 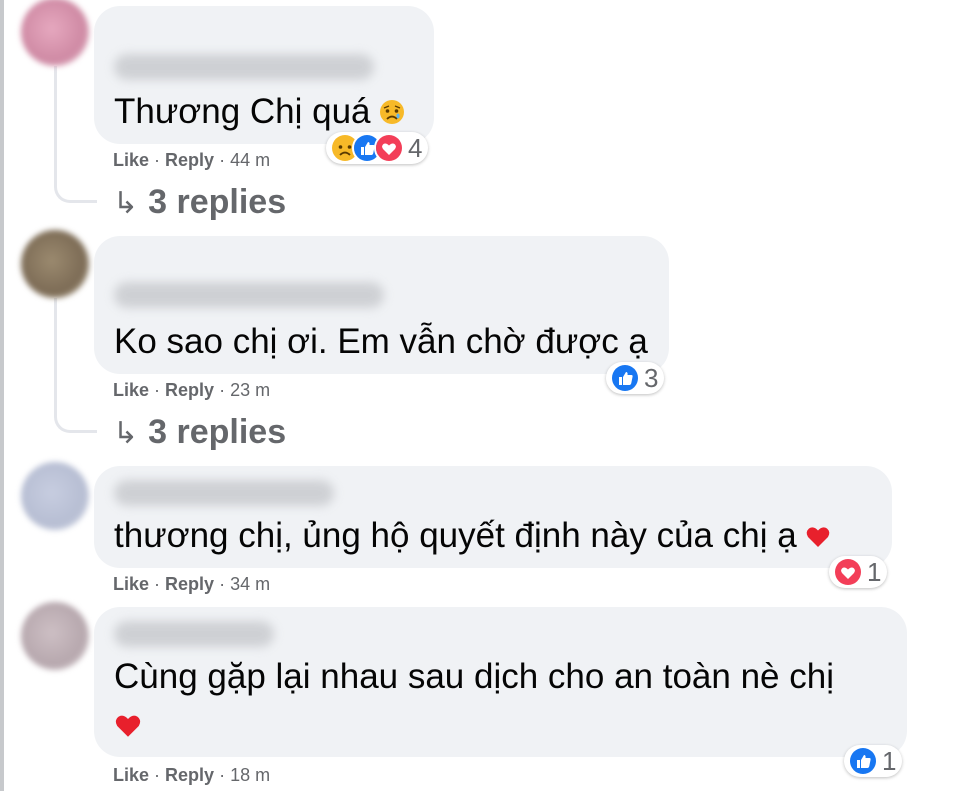 I want to click on reaction-count: 4, so click(x=415, y=147).